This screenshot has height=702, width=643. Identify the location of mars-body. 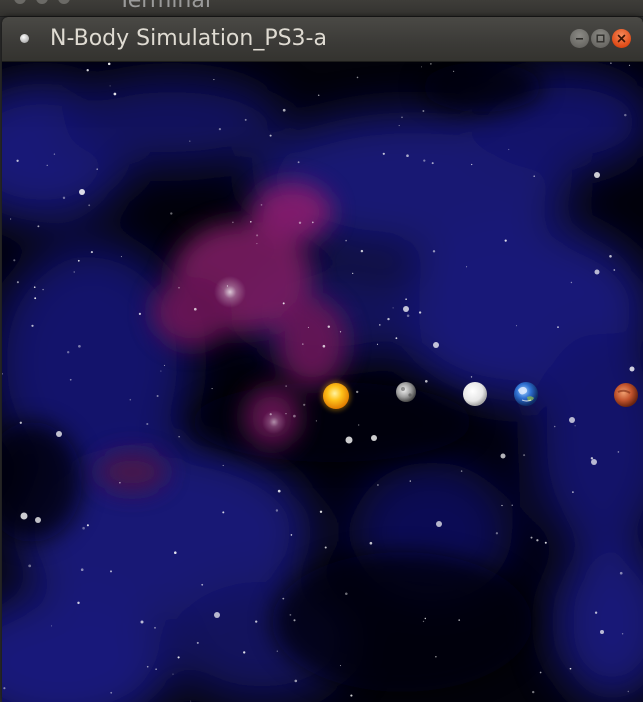
(626, 395).